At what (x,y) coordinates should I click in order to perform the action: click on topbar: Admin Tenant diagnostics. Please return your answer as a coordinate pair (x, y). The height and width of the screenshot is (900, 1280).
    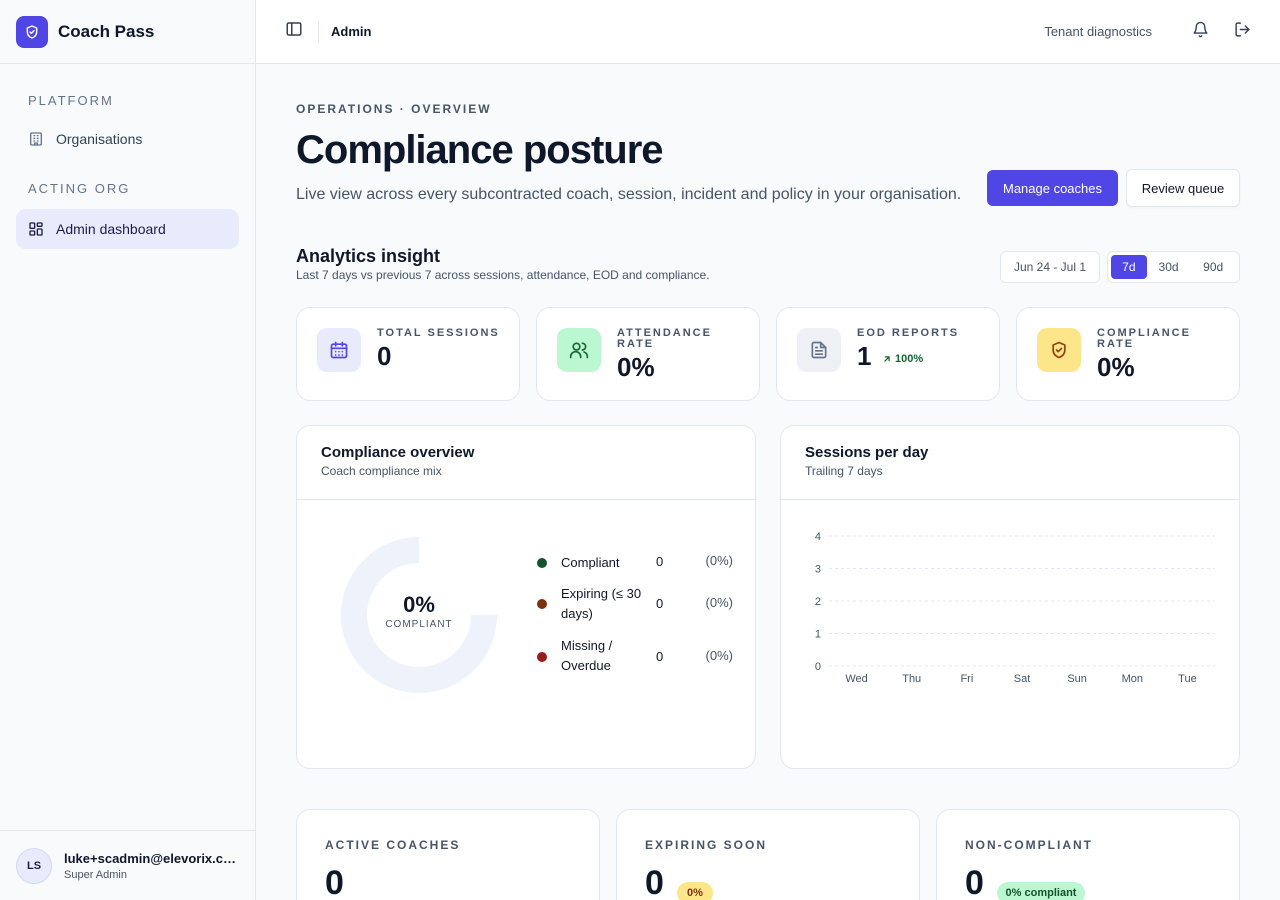
    Looking at the image, I should click on (768, 32).